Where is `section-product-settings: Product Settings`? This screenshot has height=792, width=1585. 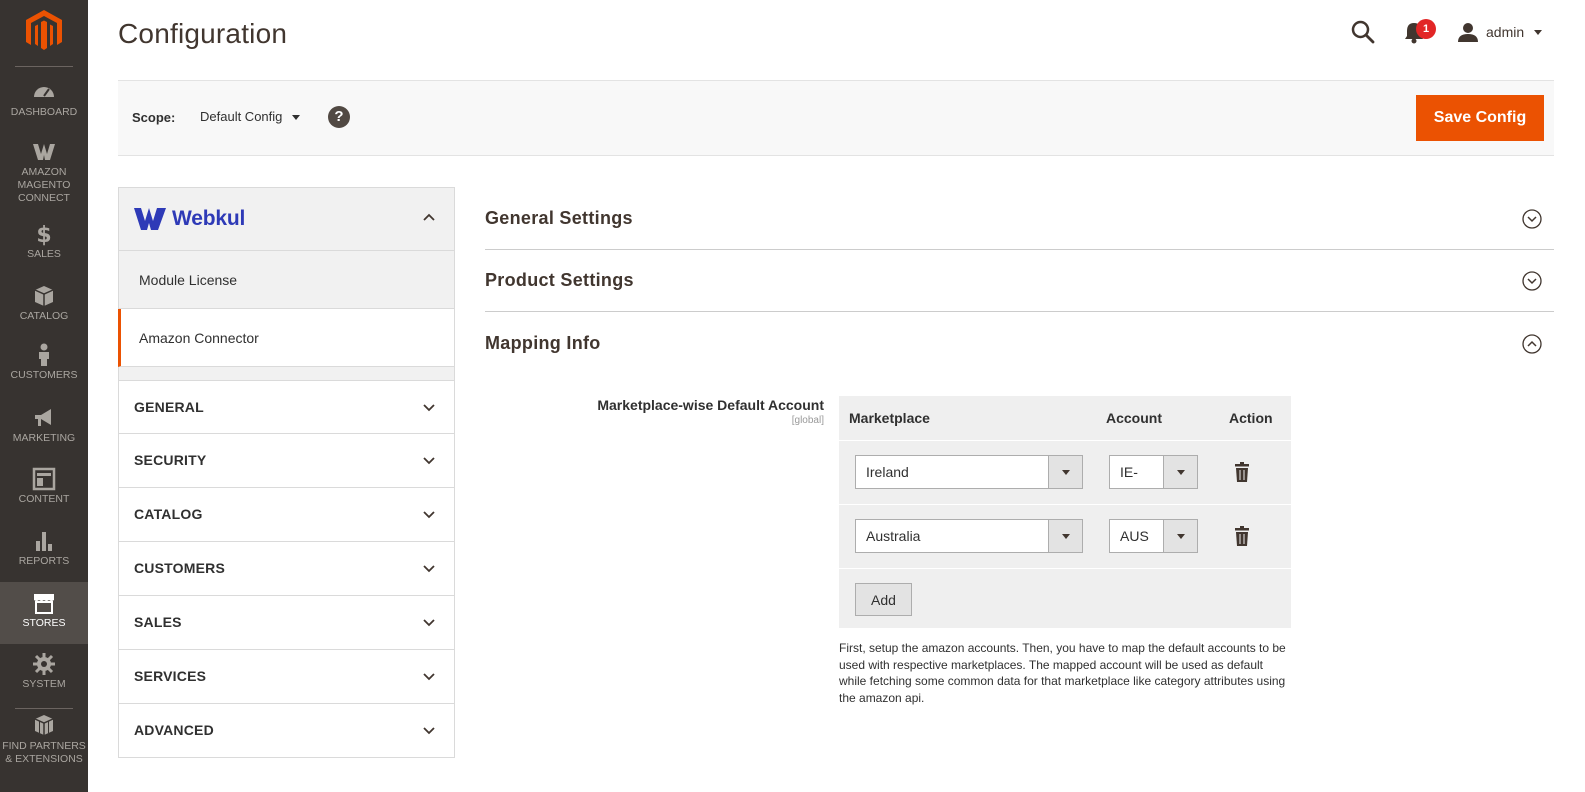
section-product-settings: Product Settings is located at coordinates (1019, 281).